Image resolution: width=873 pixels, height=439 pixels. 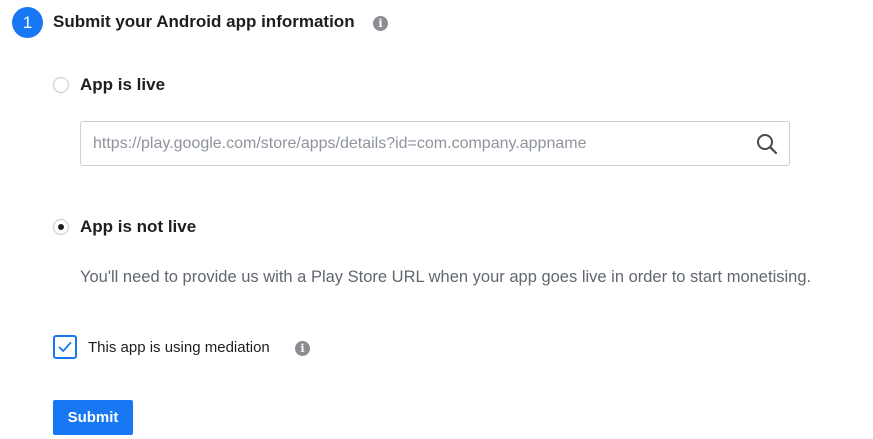 I want to click on app-live-label: App is live, so click(x=122, y=85).